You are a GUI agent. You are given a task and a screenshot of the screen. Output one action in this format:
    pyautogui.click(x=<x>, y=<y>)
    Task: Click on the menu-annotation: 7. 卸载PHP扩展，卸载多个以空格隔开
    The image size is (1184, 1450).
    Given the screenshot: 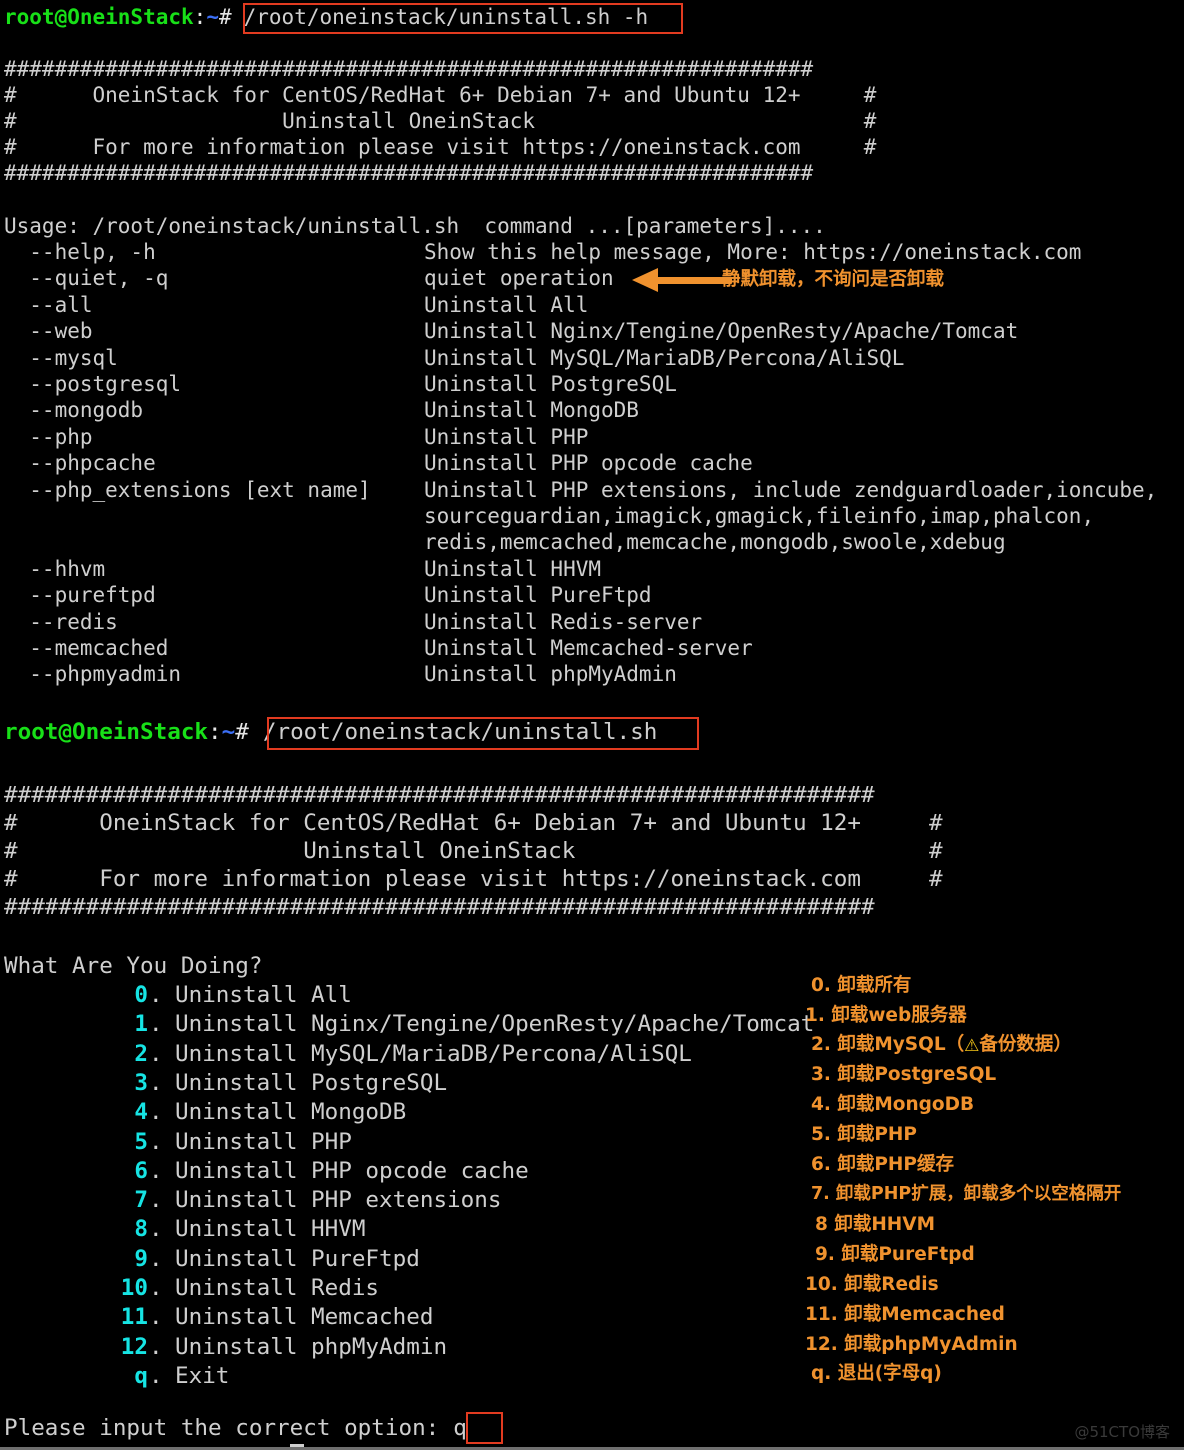 What is the action you would take?
    pyautogui.click(x=966, y=1194)
    